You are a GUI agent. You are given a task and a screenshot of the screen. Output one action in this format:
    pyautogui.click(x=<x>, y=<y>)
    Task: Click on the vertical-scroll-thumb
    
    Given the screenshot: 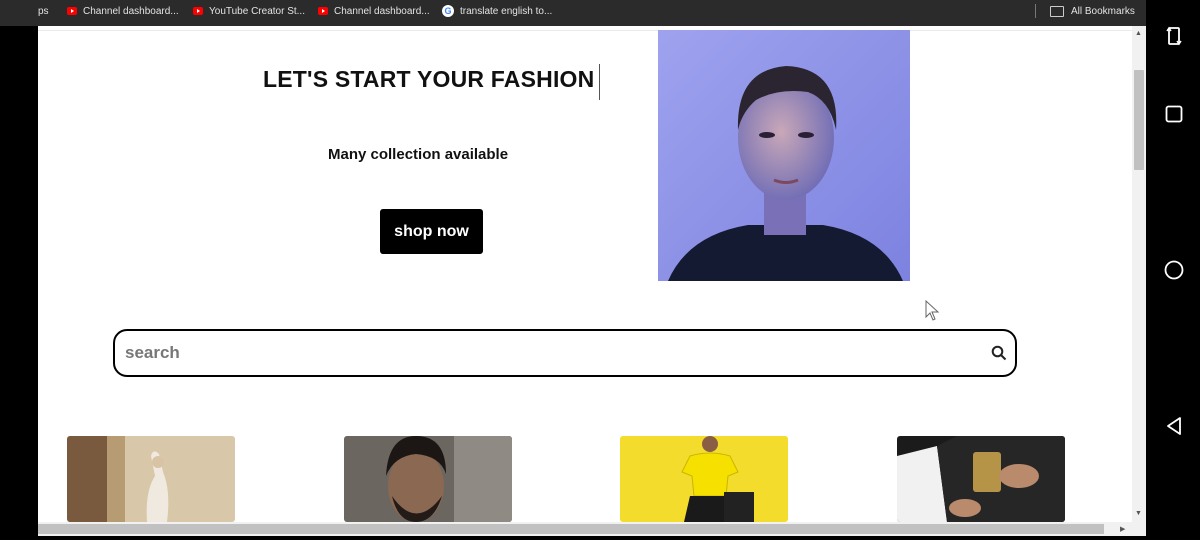 What is the action you would take?
    pyautogui.click(x=1139, y=120)
    